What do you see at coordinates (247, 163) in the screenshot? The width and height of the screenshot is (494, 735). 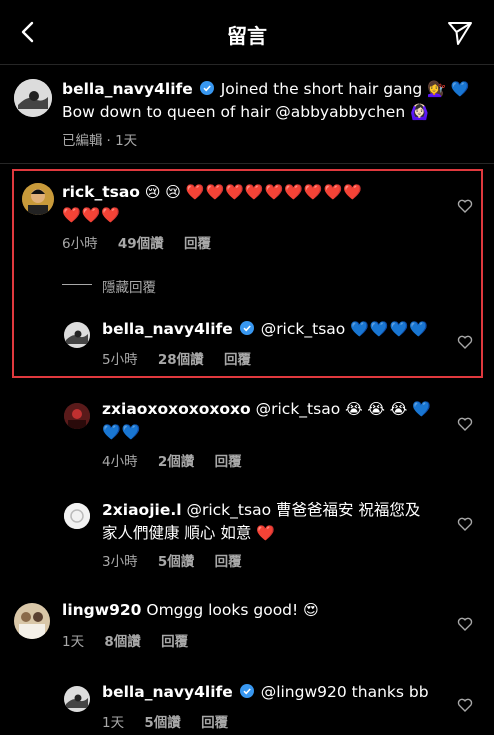 I see `caption-divider` at bounding box center [247, 163].